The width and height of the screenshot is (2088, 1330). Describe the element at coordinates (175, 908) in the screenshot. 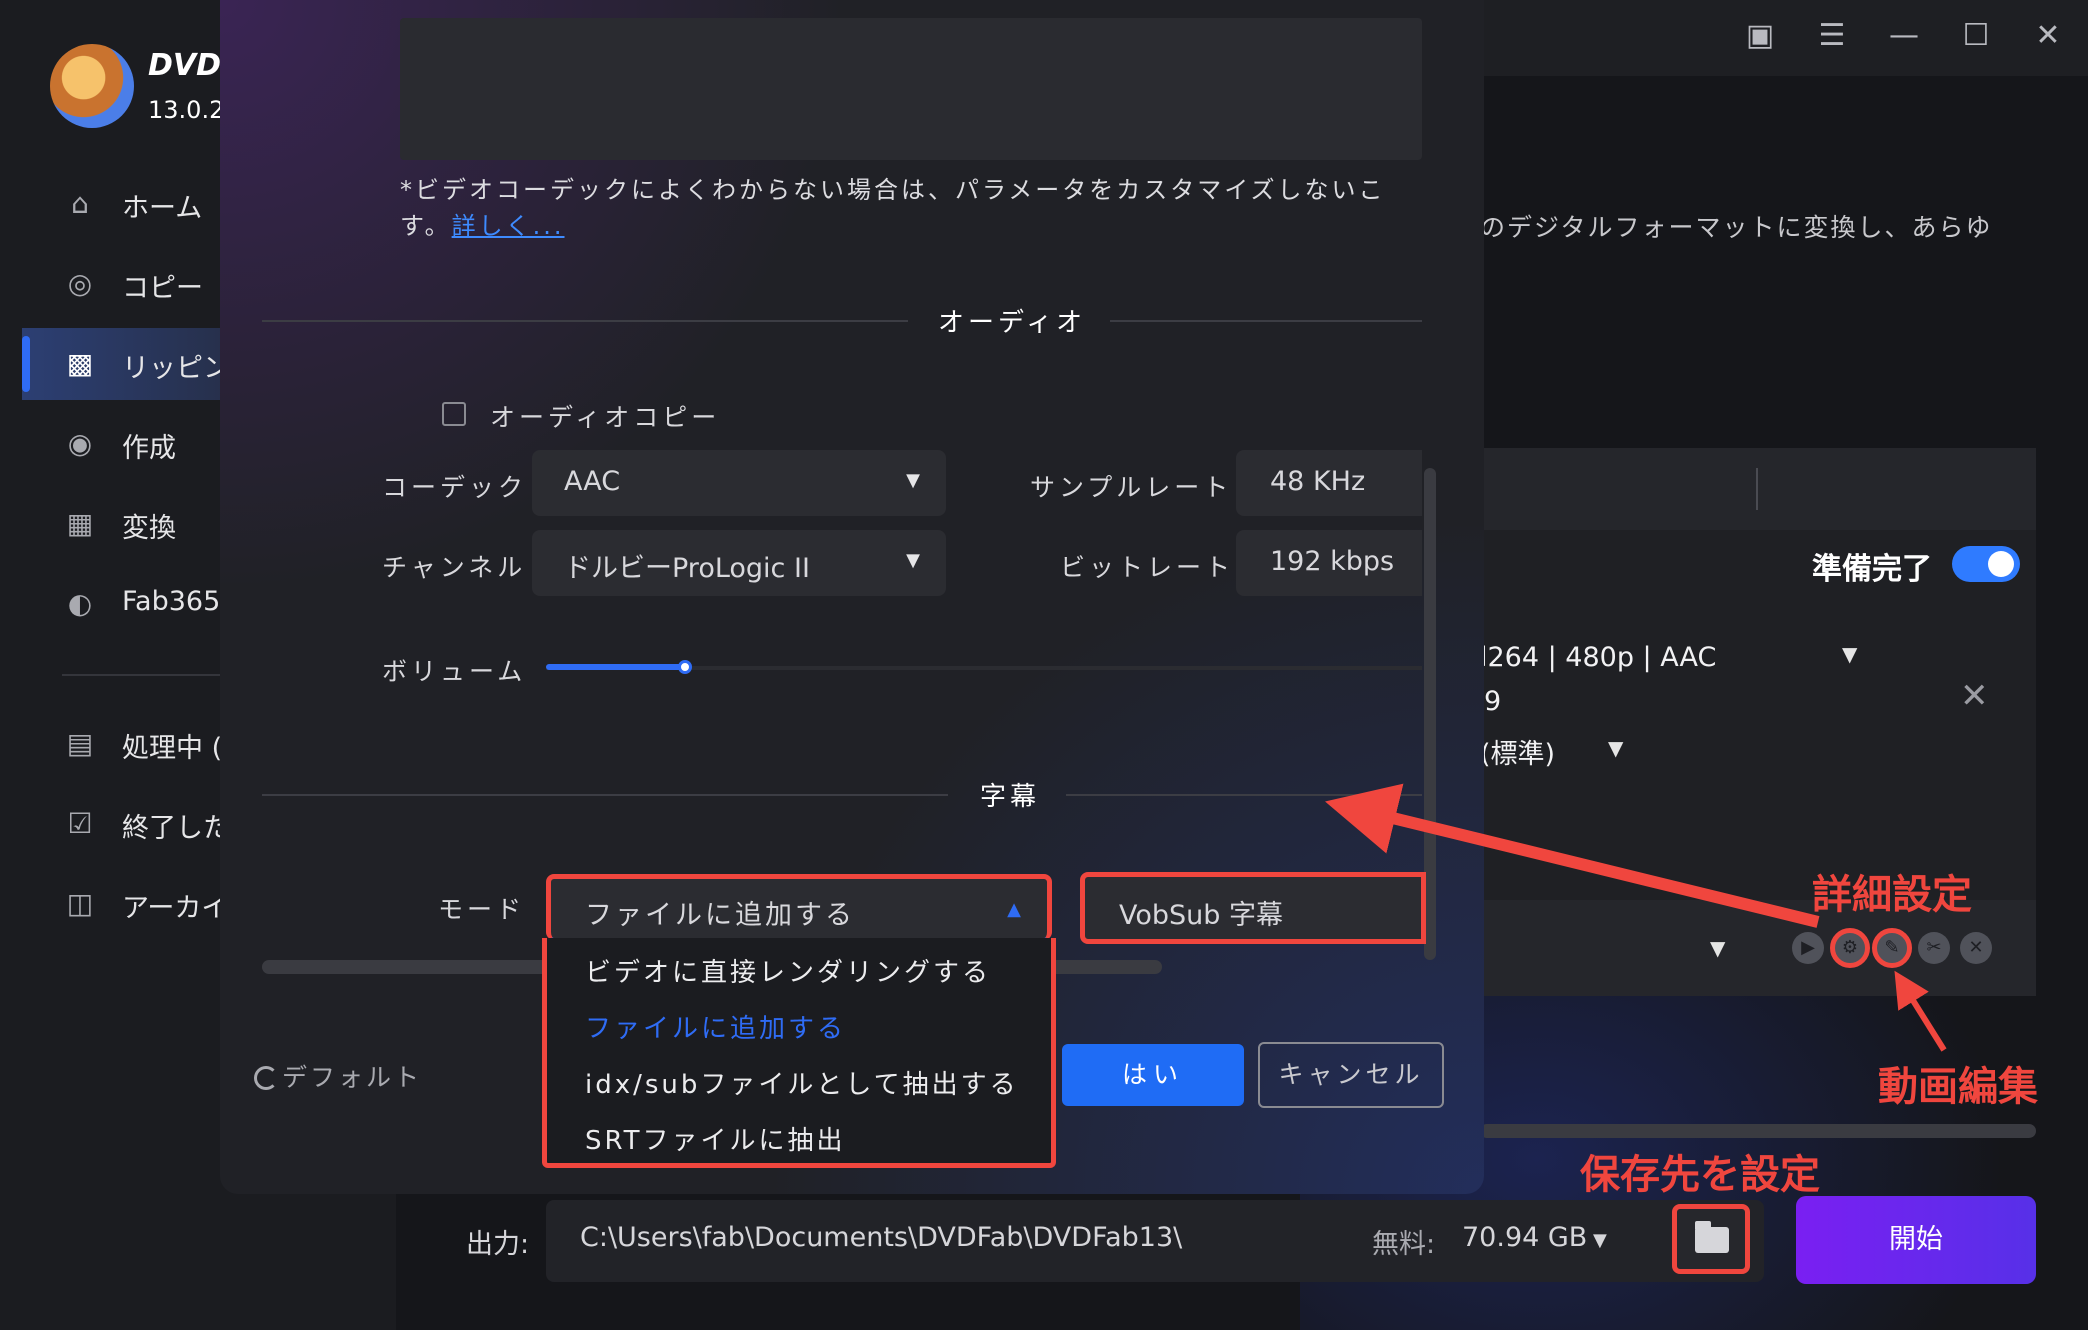

I see `sidebar-item-label: アーカイ` at that location.